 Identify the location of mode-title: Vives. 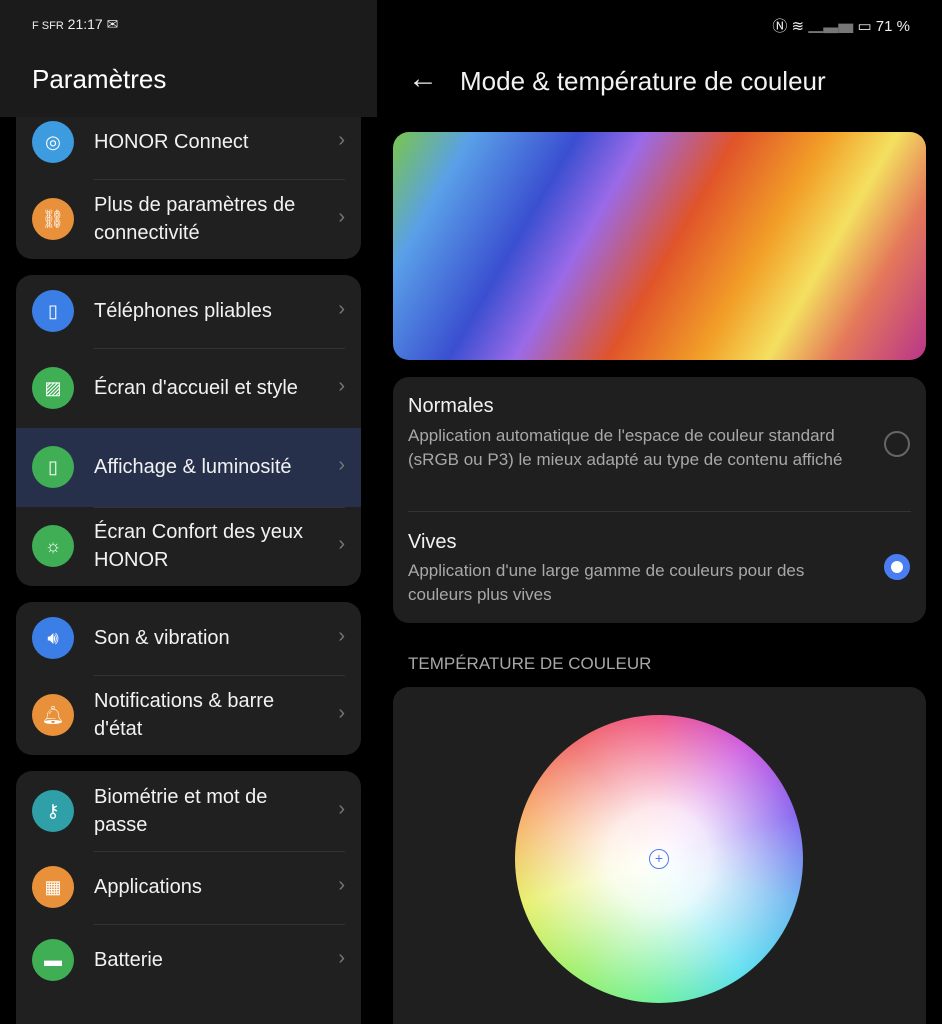
(432, 542).